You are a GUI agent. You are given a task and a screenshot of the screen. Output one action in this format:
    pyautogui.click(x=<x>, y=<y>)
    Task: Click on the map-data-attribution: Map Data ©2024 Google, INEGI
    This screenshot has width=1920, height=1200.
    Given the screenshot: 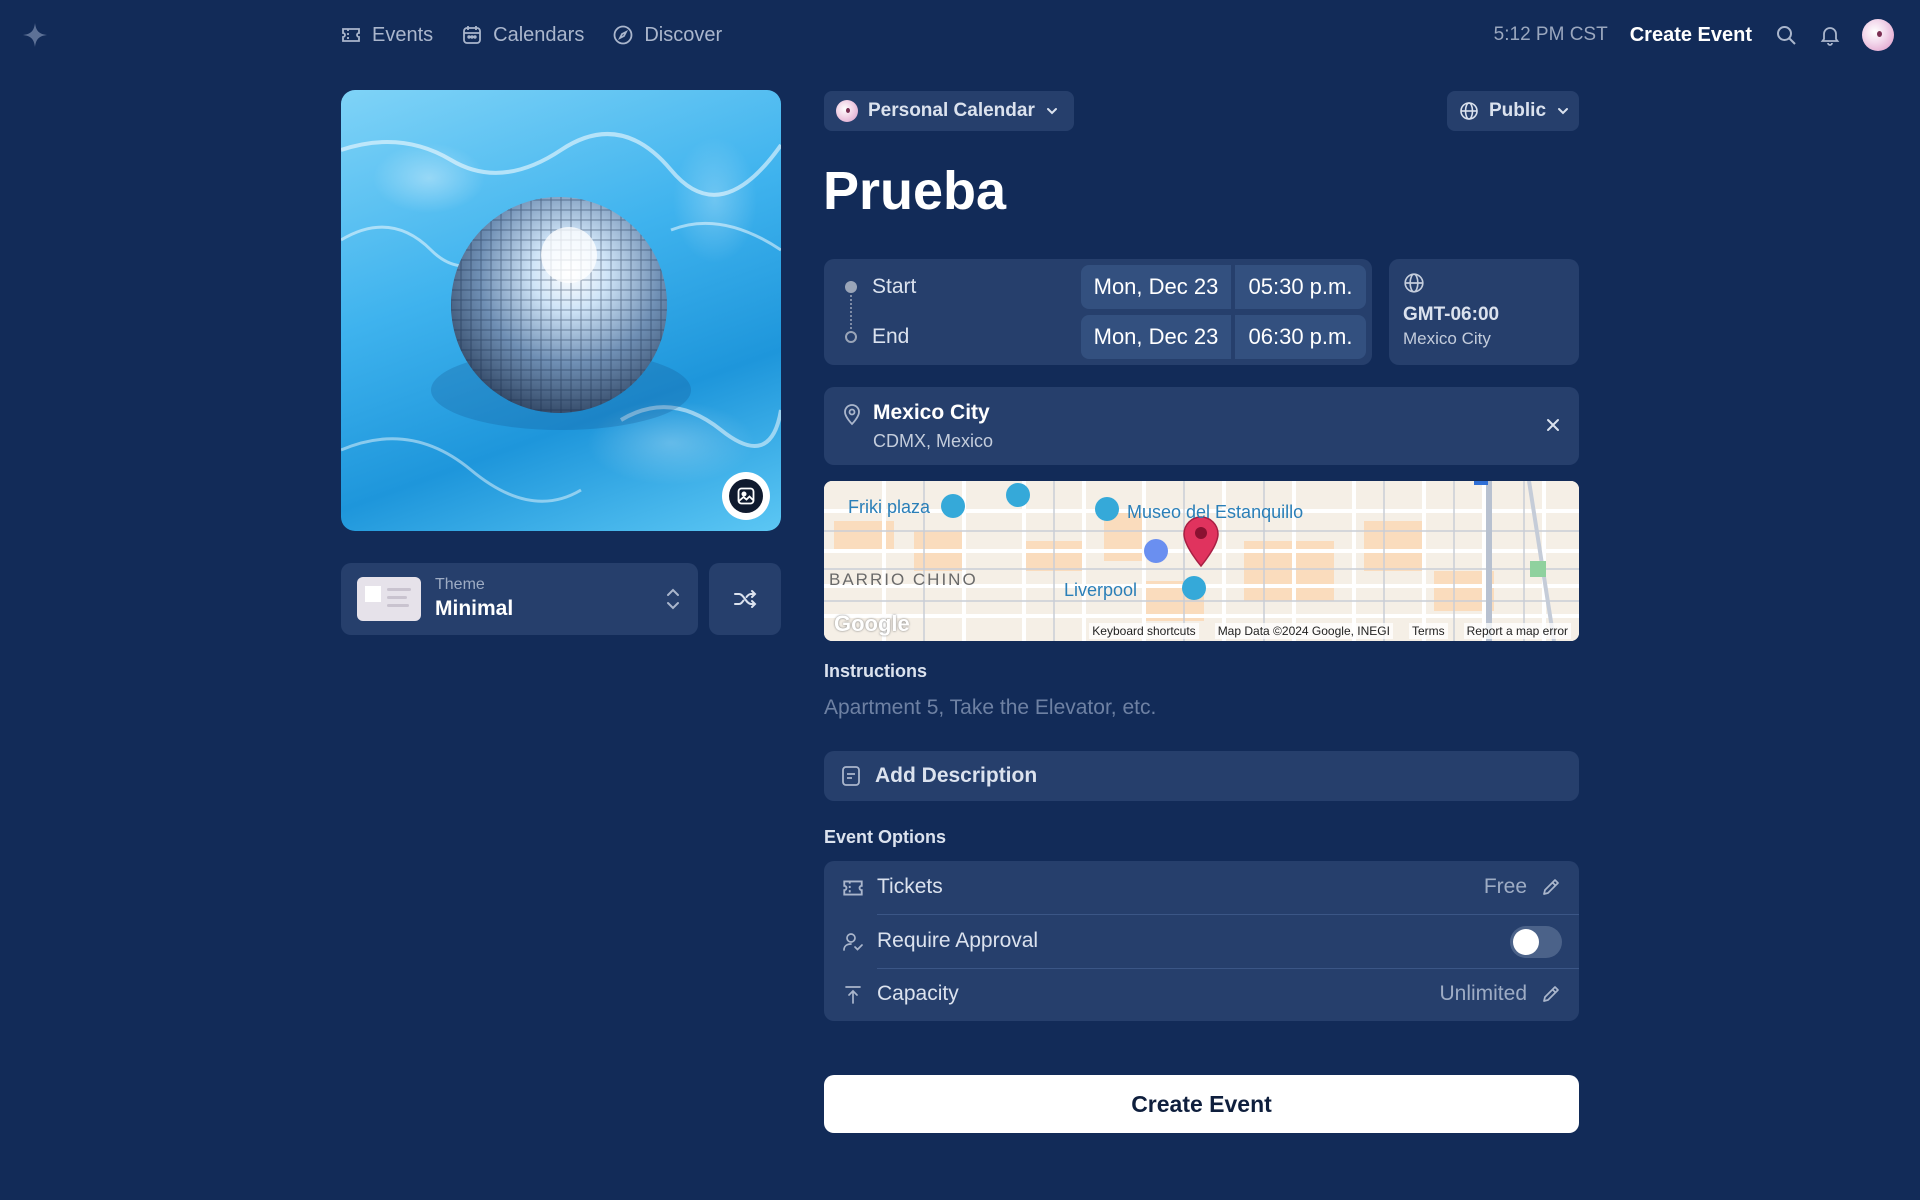 What is the action you would take?
    pyautogui.click(x=1303, y=631)
    